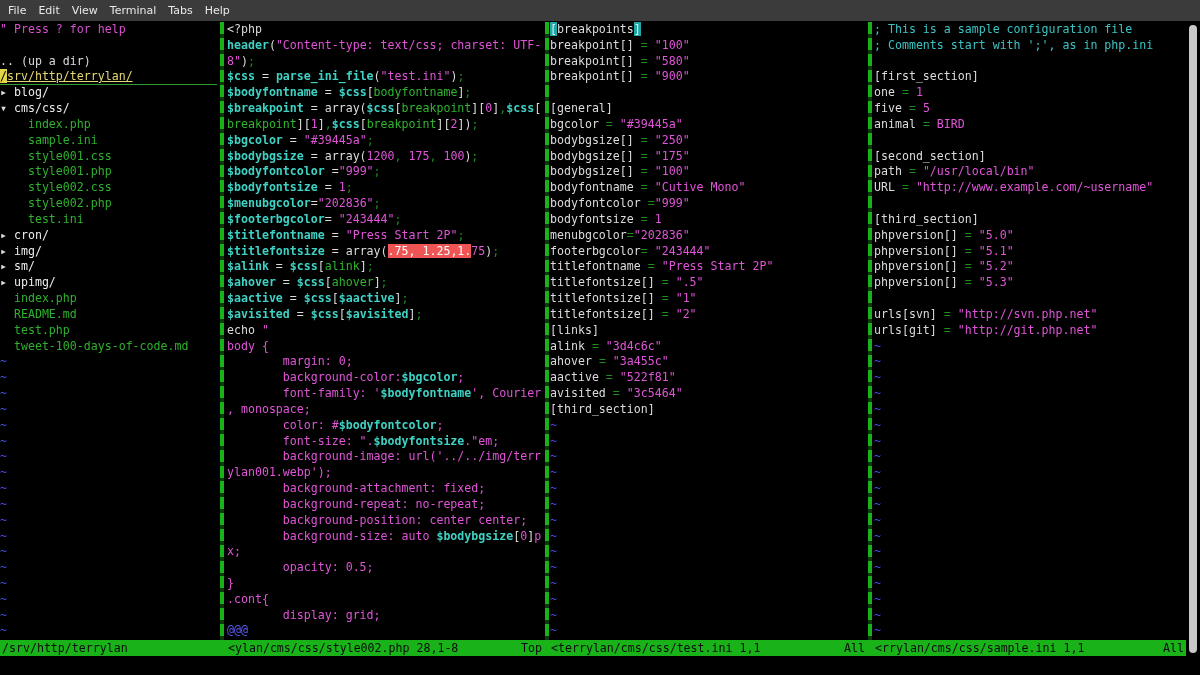  What do you see at coordinates (919, 124) in the screenshot?
I see `code-line: animal = BIRD` at bounding box center [919, 124].